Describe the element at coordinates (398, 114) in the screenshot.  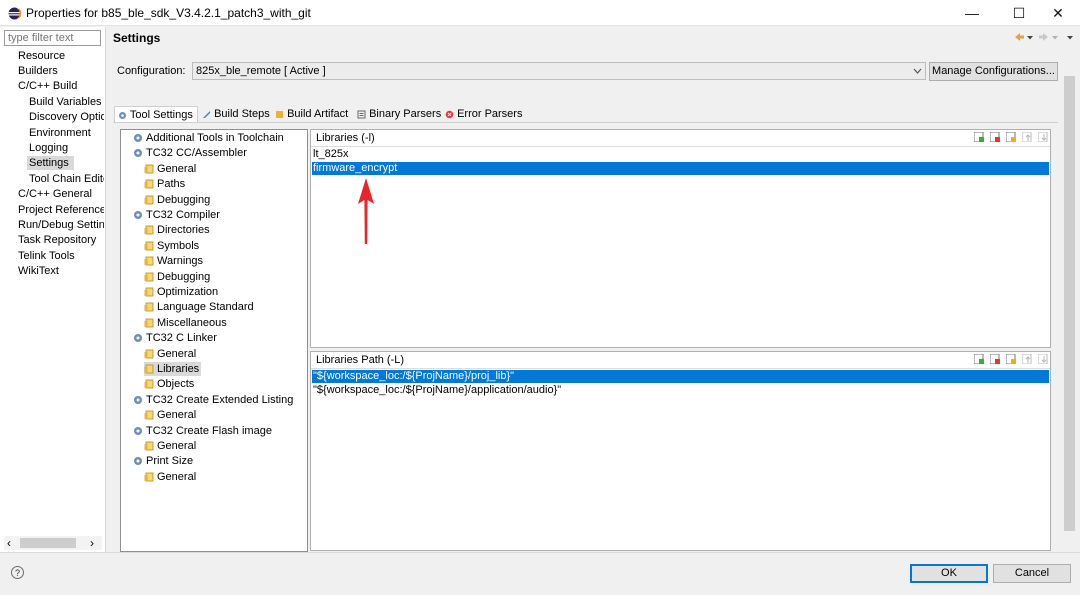
I see `tab-binary-parsers: Binary Parsers` at that location.